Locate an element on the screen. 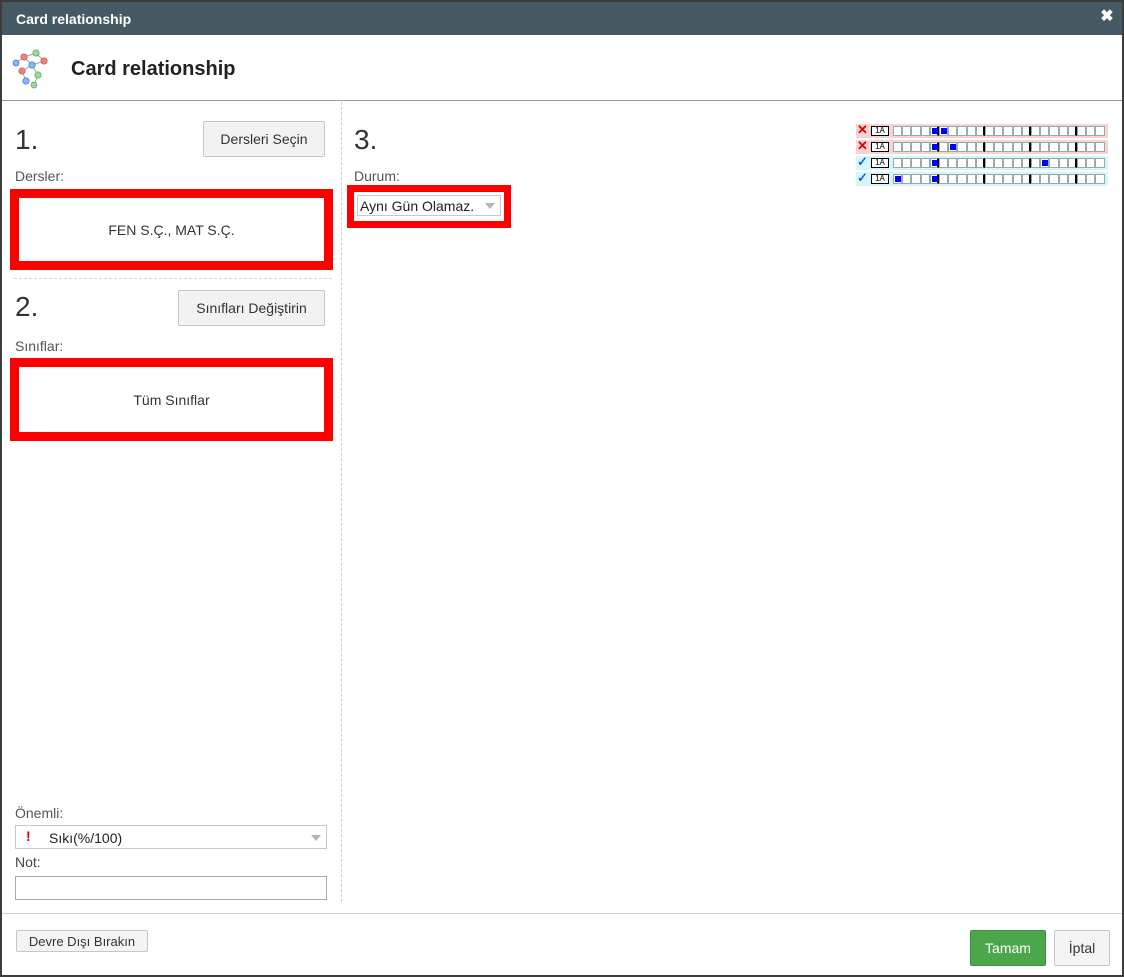  chevron-down-icon is located at coordinates (316, 838).